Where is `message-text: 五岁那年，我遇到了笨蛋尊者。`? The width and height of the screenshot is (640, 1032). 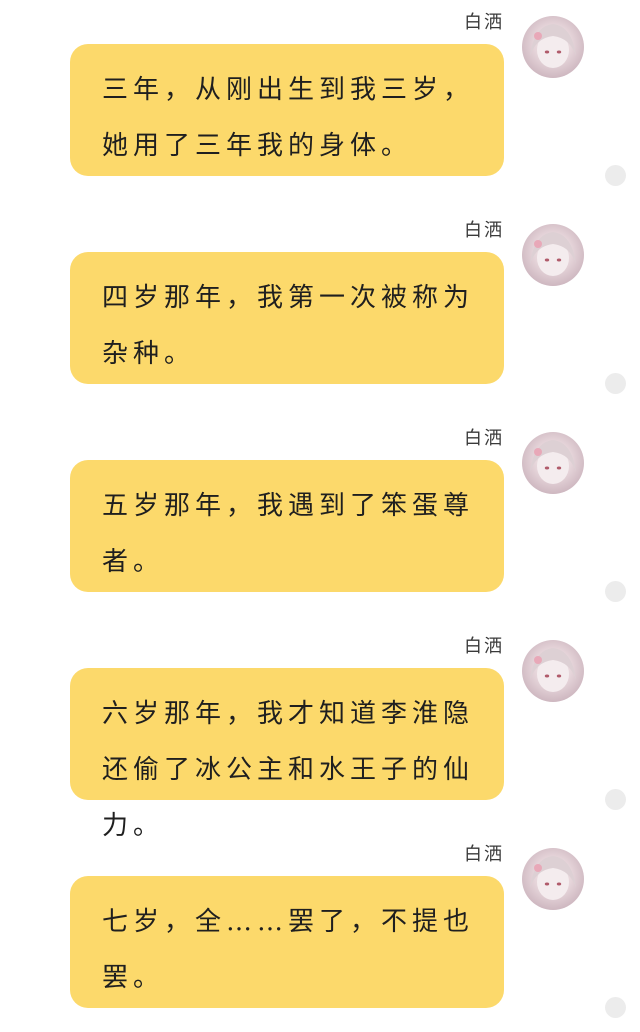 message-text: 五岁那年，我遇到了笨蛋尊者。 is located at coordinates (288, 534).